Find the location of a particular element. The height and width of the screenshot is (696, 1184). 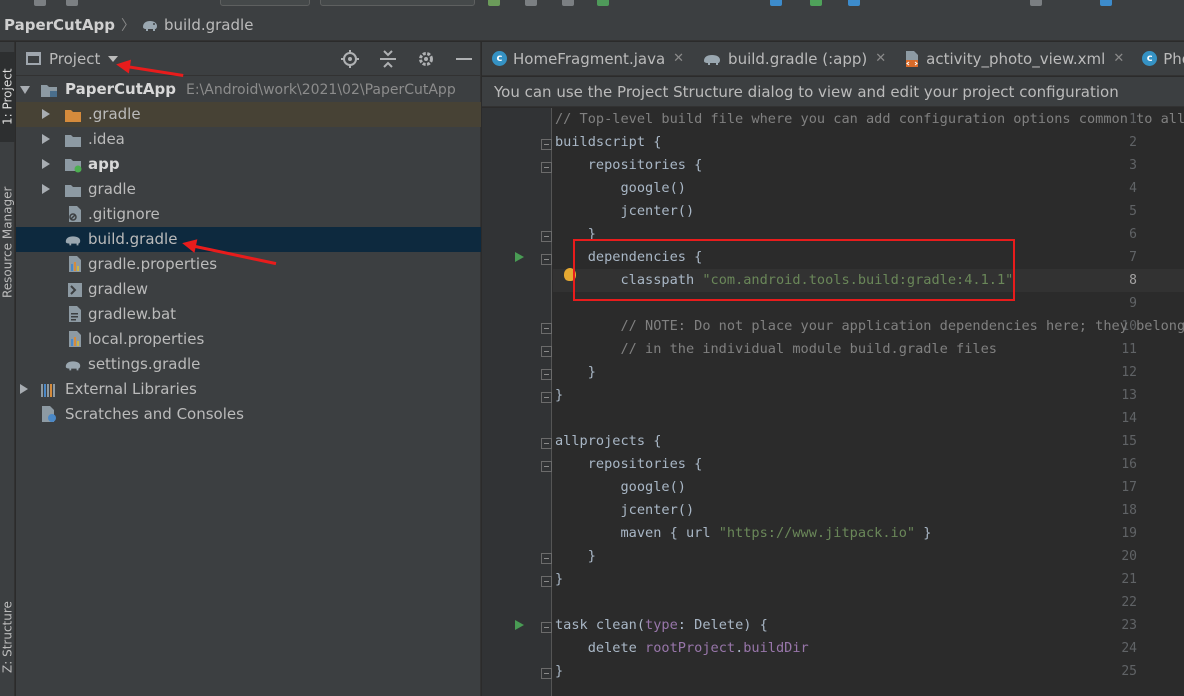

tree-row-idea: .idea is located at coordinates (248, 139).